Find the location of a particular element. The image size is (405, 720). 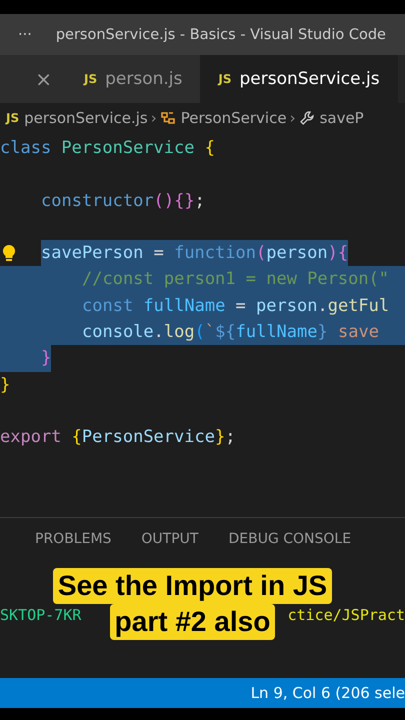

close-tab-button: × is located at coordinates (33, 79).